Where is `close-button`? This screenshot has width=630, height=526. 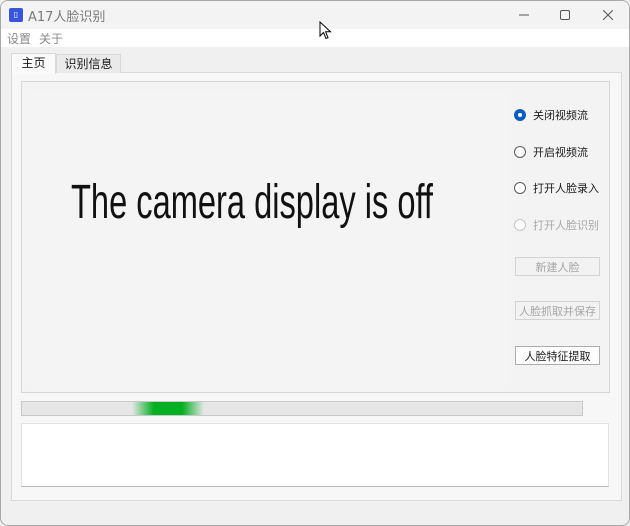 close-button is located at coordinates (607, 15).